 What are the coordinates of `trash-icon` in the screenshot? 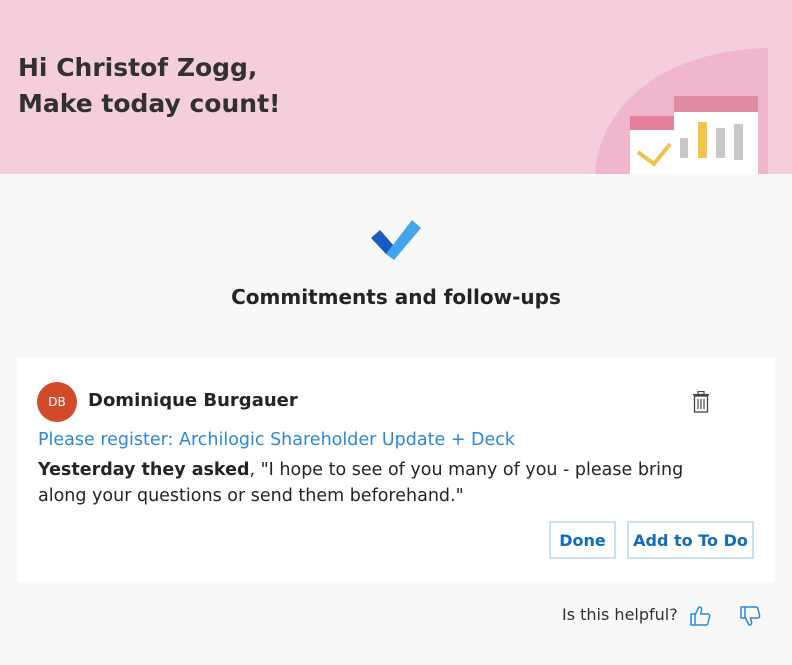 It's located at (701, 402).